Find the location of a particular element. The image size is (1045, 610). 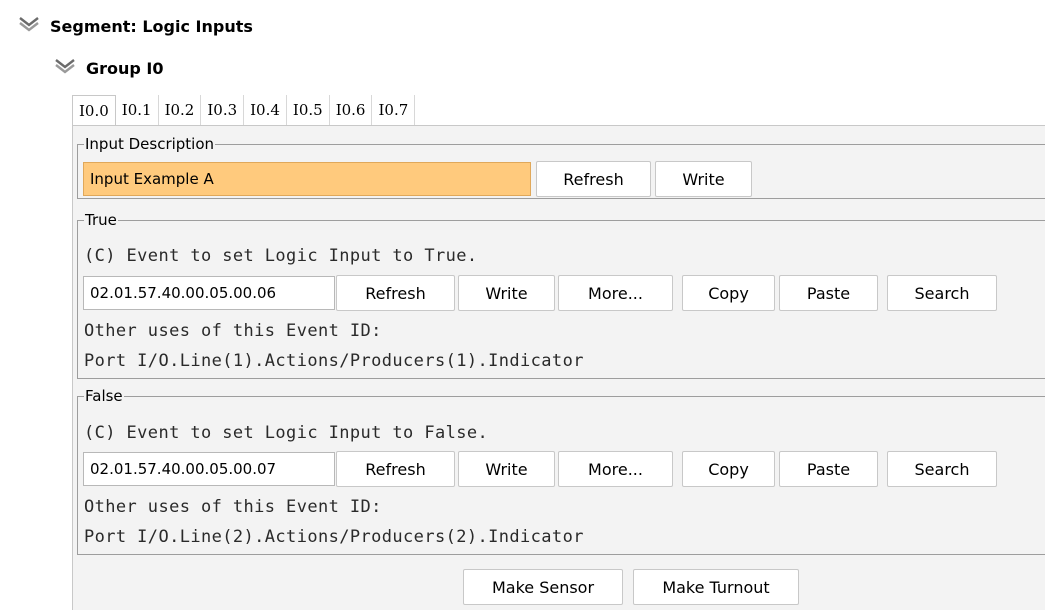

false-legend: False is located at coordinates (104, 396).